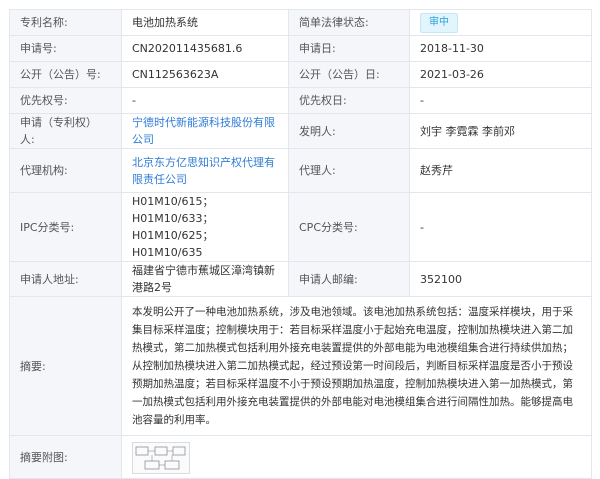 This screenshot has height=479, width=600. I want to click on table-row: 申请号: CN202011435681.6 申请日: 2018-11-30, so click(300, 48).